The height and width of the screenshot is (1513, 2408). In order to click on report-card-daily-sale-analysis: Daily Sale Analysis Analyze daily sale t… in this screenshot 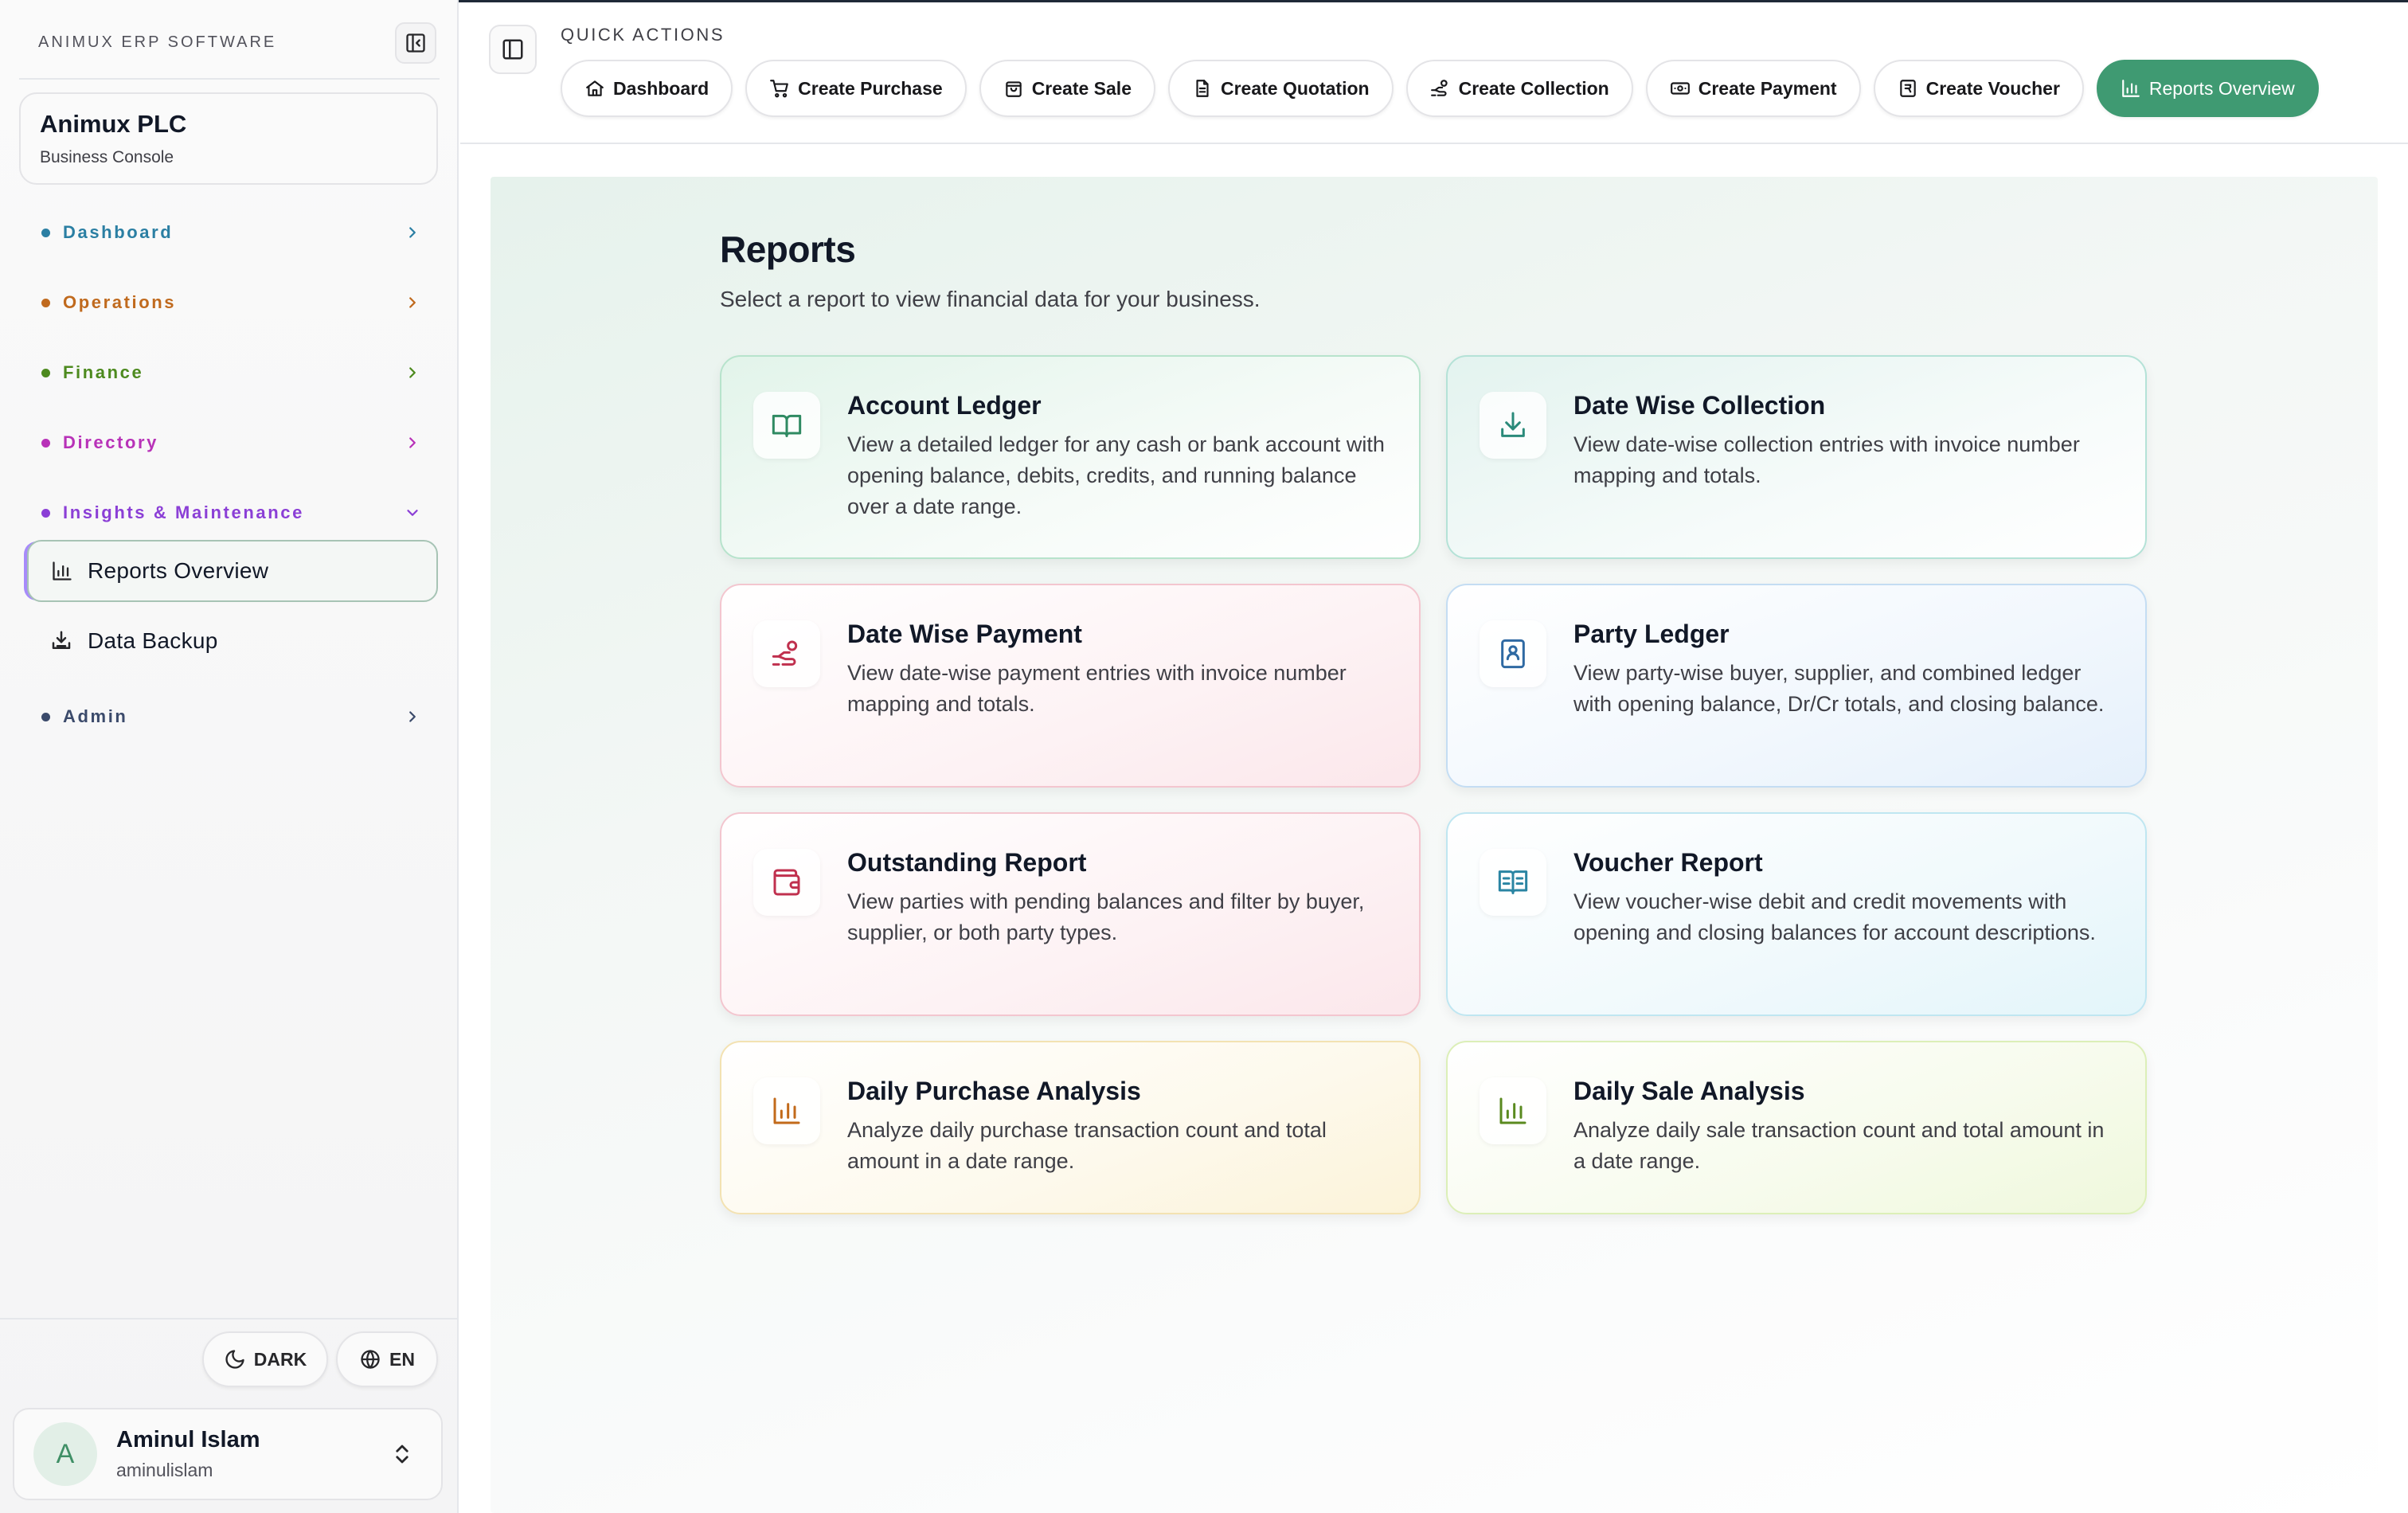, I will do `click(1797, 1127)`.